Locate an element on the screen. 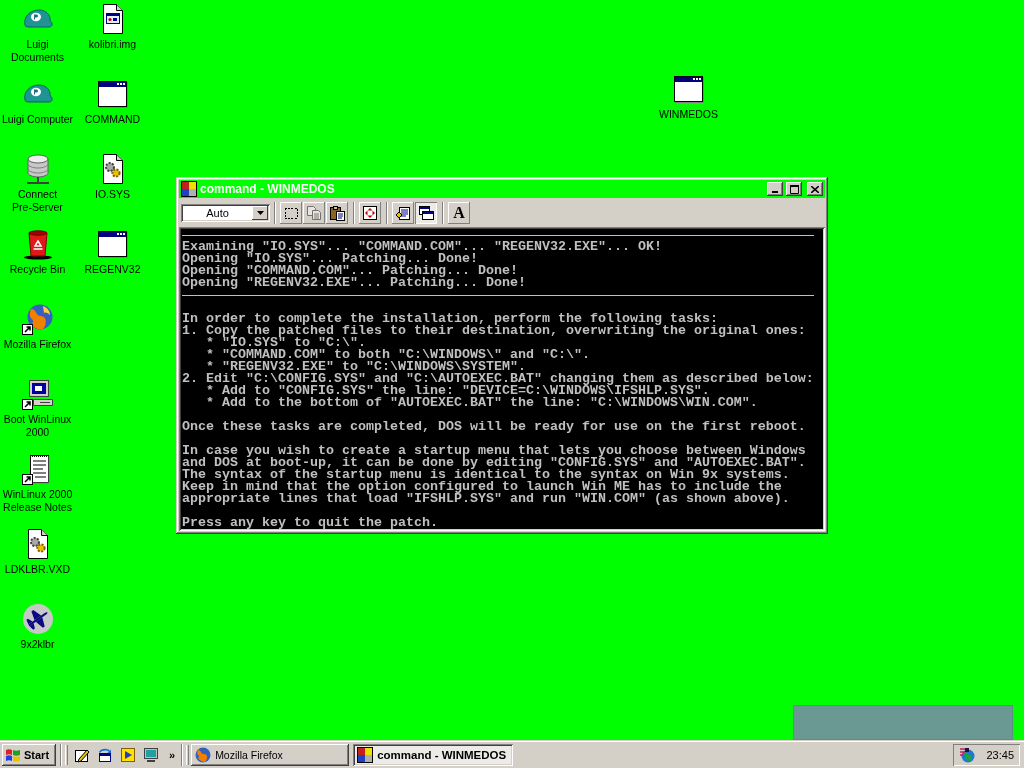  icon-label: Recycle Bin is located at coordinates (37, 269).